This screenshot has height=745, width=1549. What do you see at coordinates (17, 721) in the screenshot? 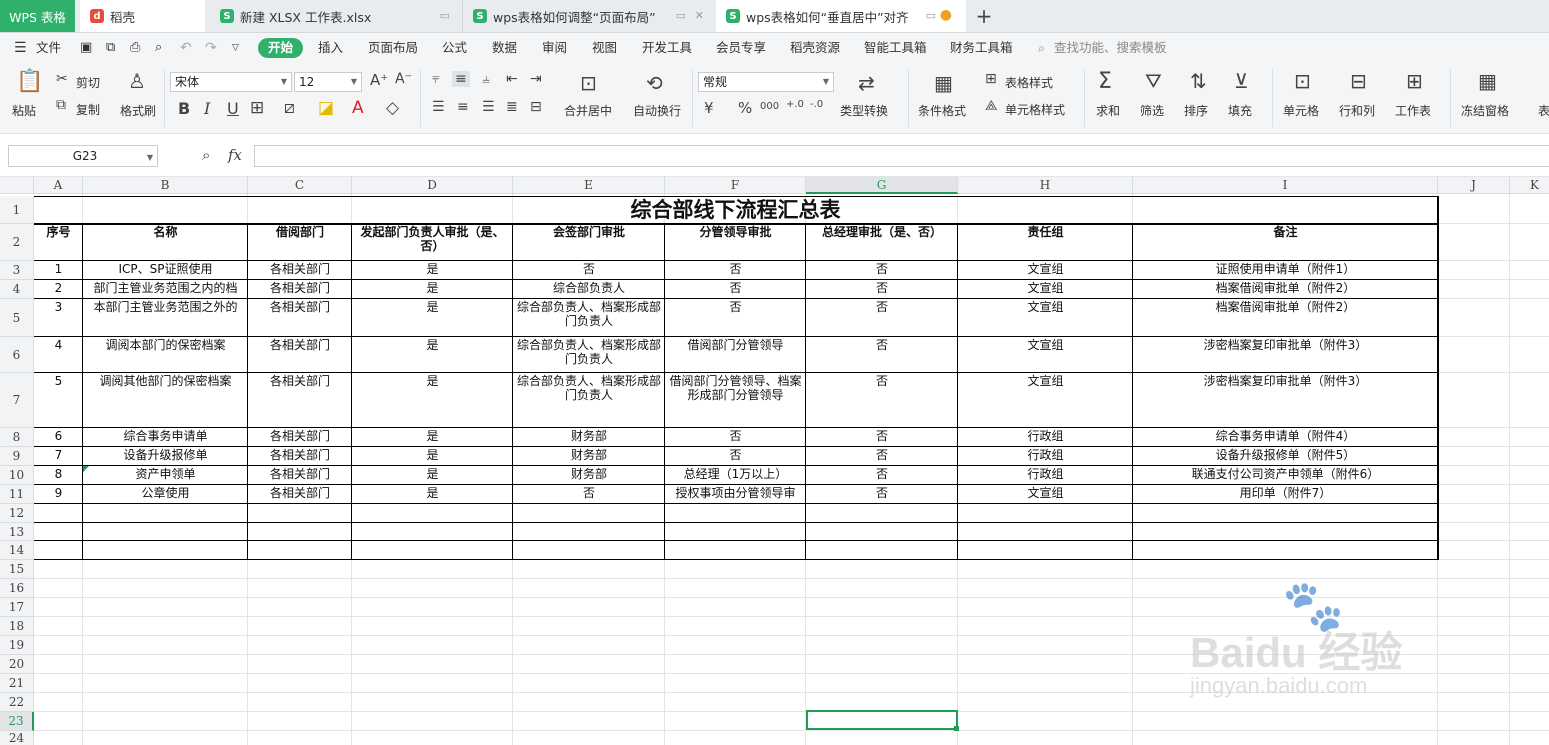
I see `row-header-23: 23` at bounding box center [17, 721].